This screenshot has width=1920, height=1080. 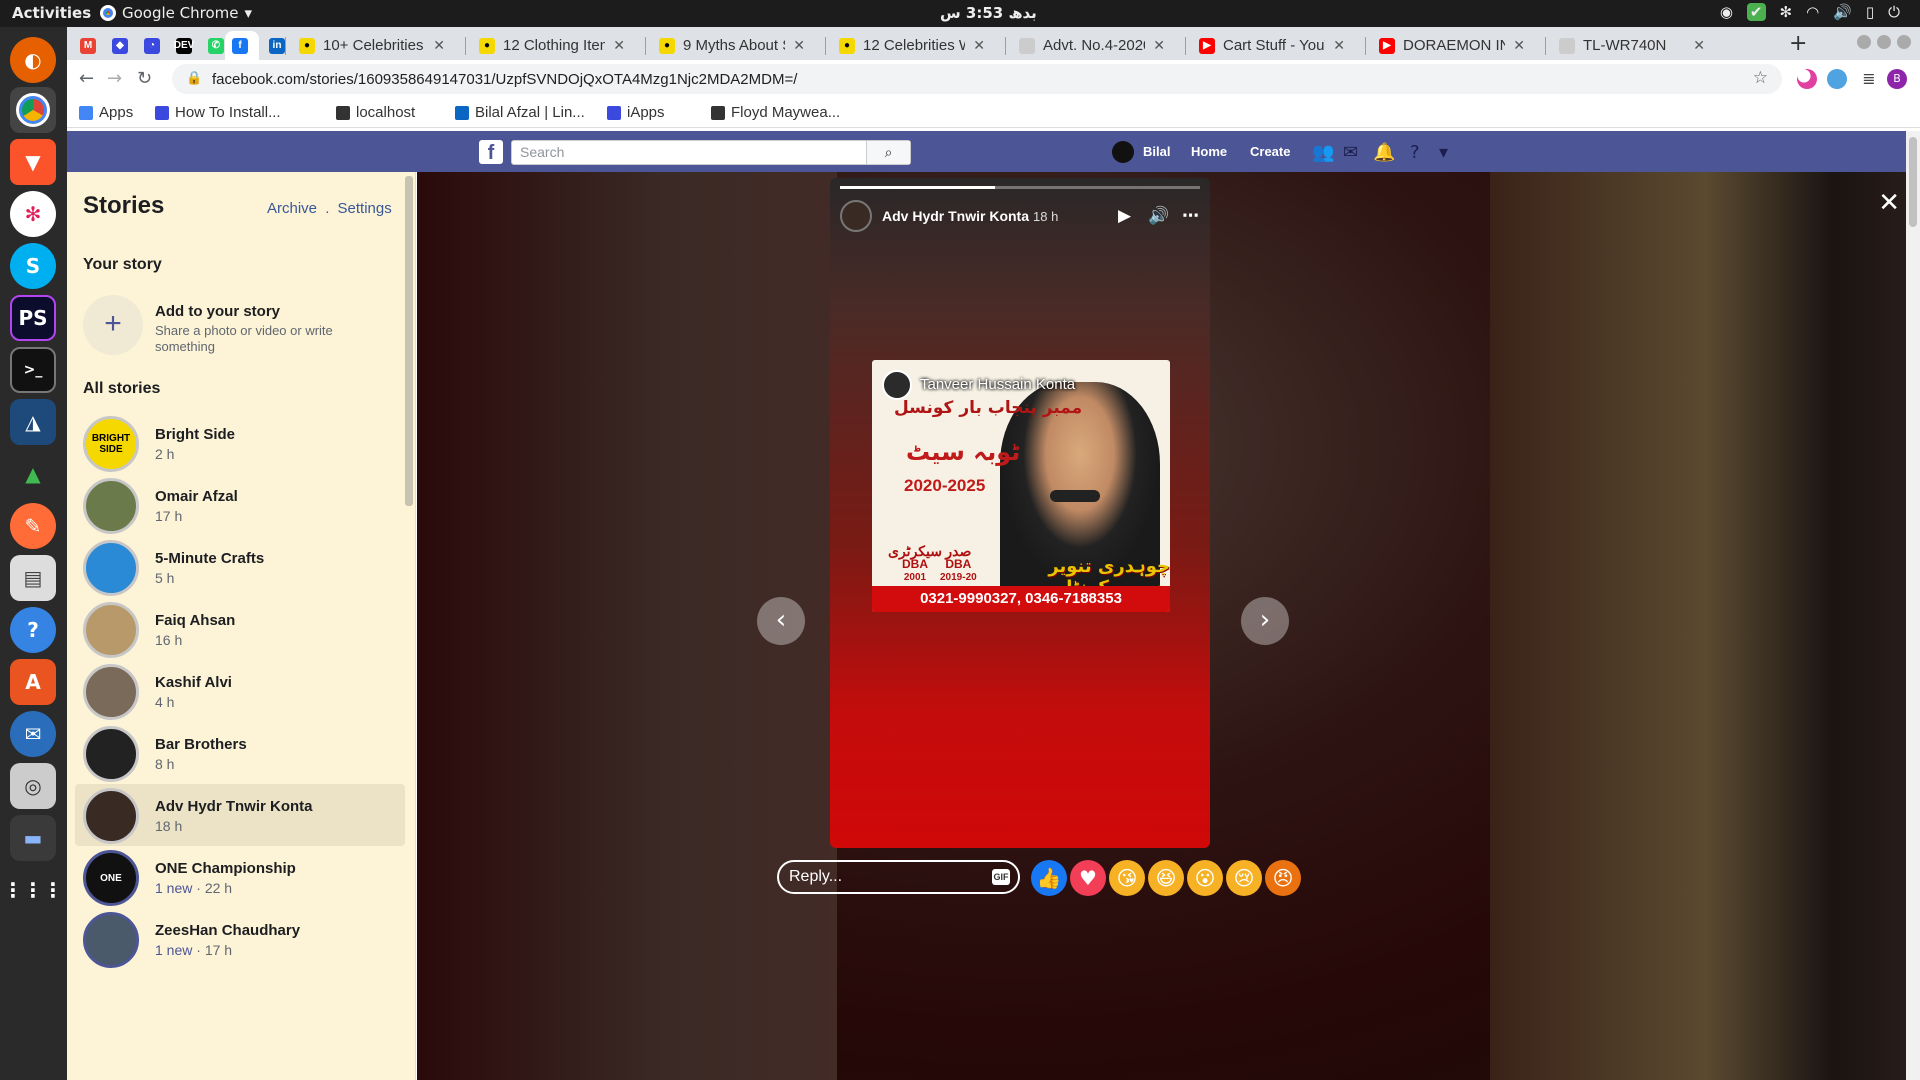 What do you see at coordinates (114, 78) in the screenshot?
I see `forward-button: →` at bounding box center [114, 78].